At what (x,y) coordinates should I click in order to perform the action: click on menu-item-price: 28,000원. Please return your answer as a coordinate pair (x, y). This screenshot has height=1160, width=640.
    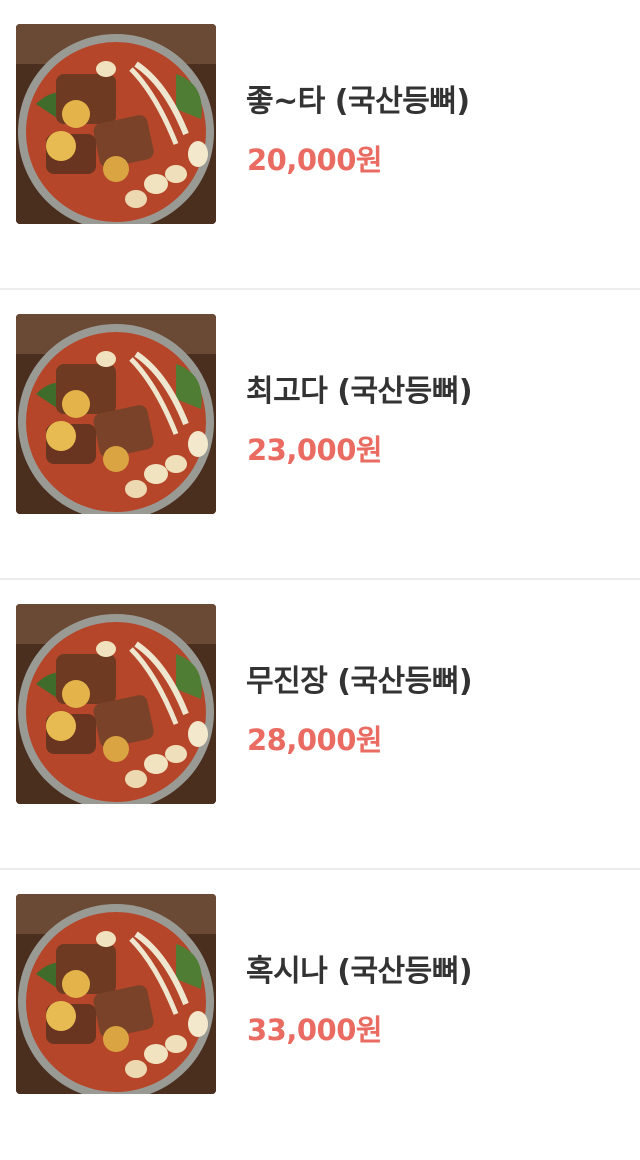
    Looking at the image, I should click on (315, 740).